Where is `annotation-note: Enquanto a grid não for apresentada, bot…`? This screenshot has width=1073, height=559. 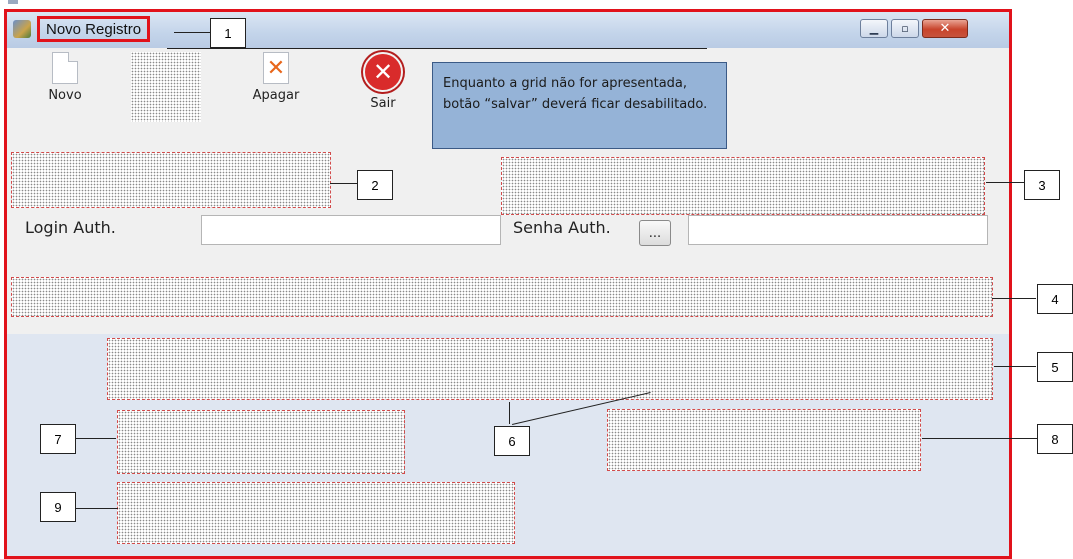 annotation-note: Enquanto a grid não for apresentada, bot… is located at coordinates (579, 105).